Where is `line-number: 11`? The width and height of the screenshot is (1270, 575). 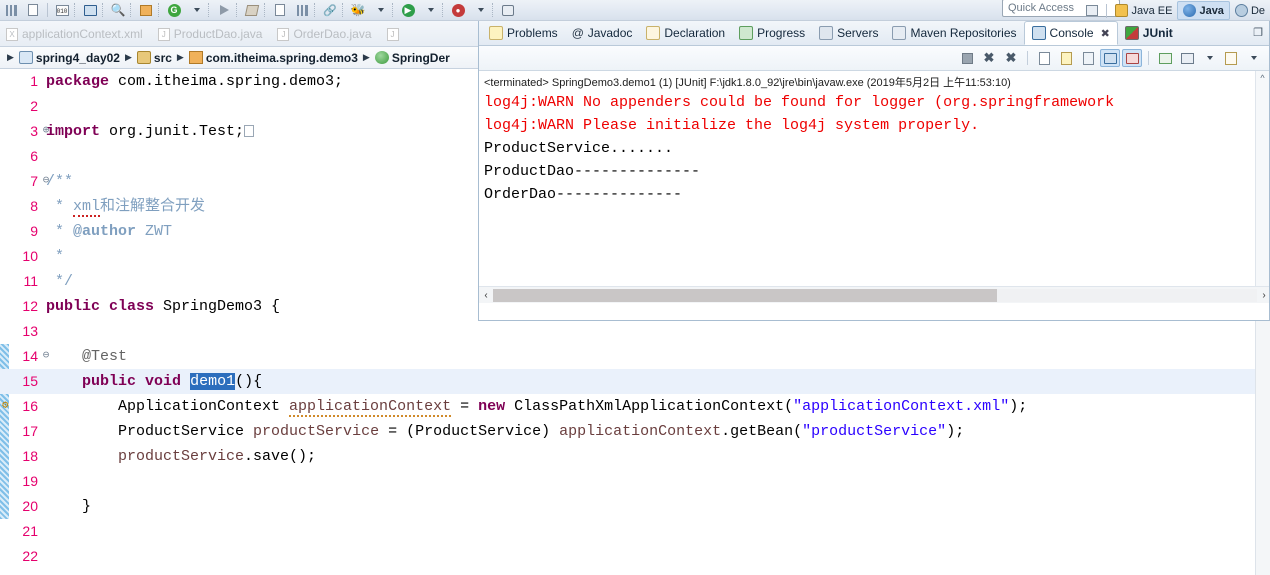
line-number: 11 is located at coordinates (30, 281).